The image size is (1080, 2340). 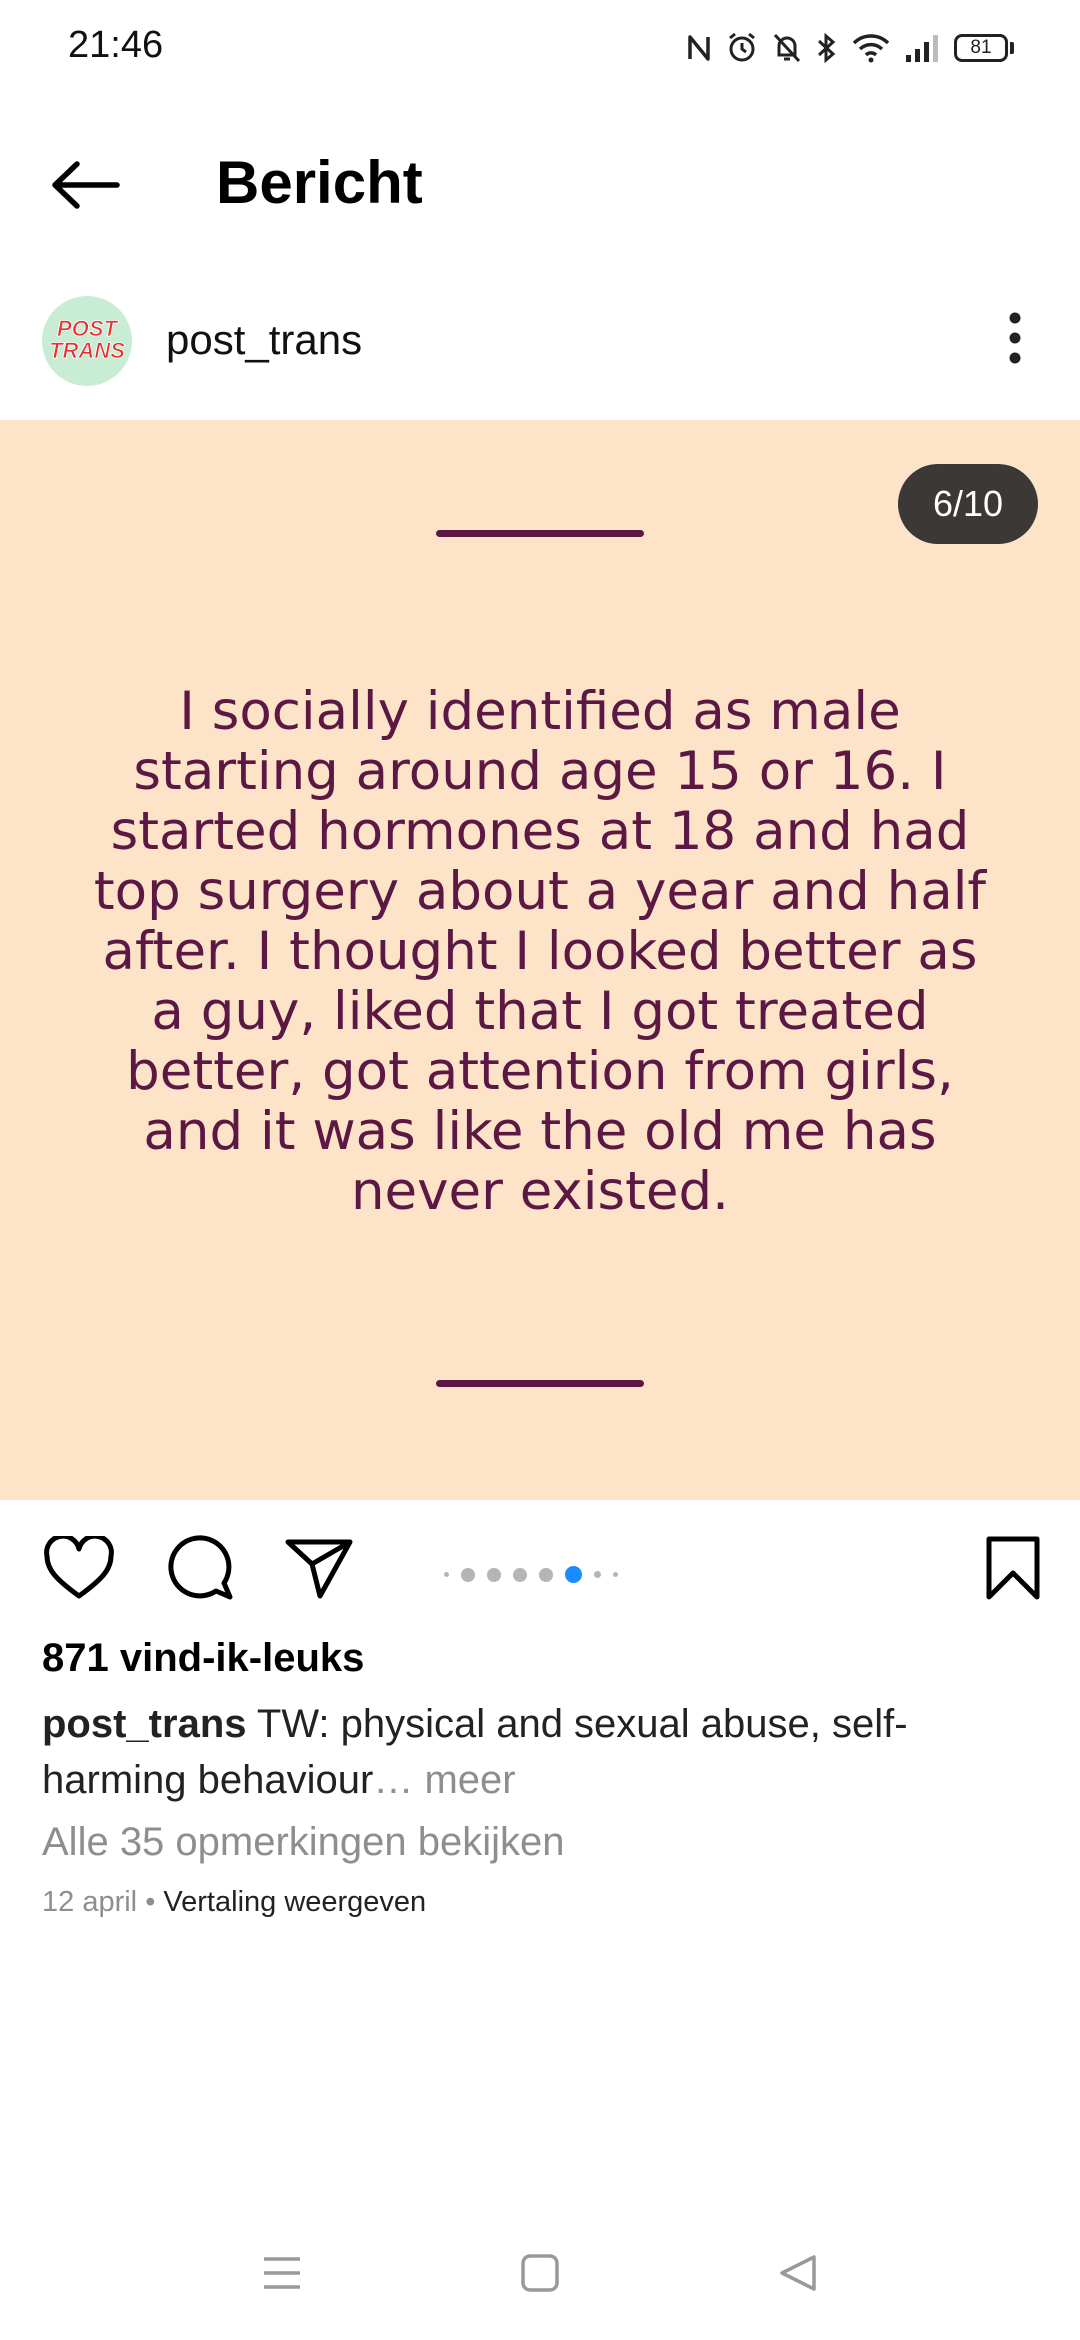 I want to click on home-button, so click(x=540, y=2275).